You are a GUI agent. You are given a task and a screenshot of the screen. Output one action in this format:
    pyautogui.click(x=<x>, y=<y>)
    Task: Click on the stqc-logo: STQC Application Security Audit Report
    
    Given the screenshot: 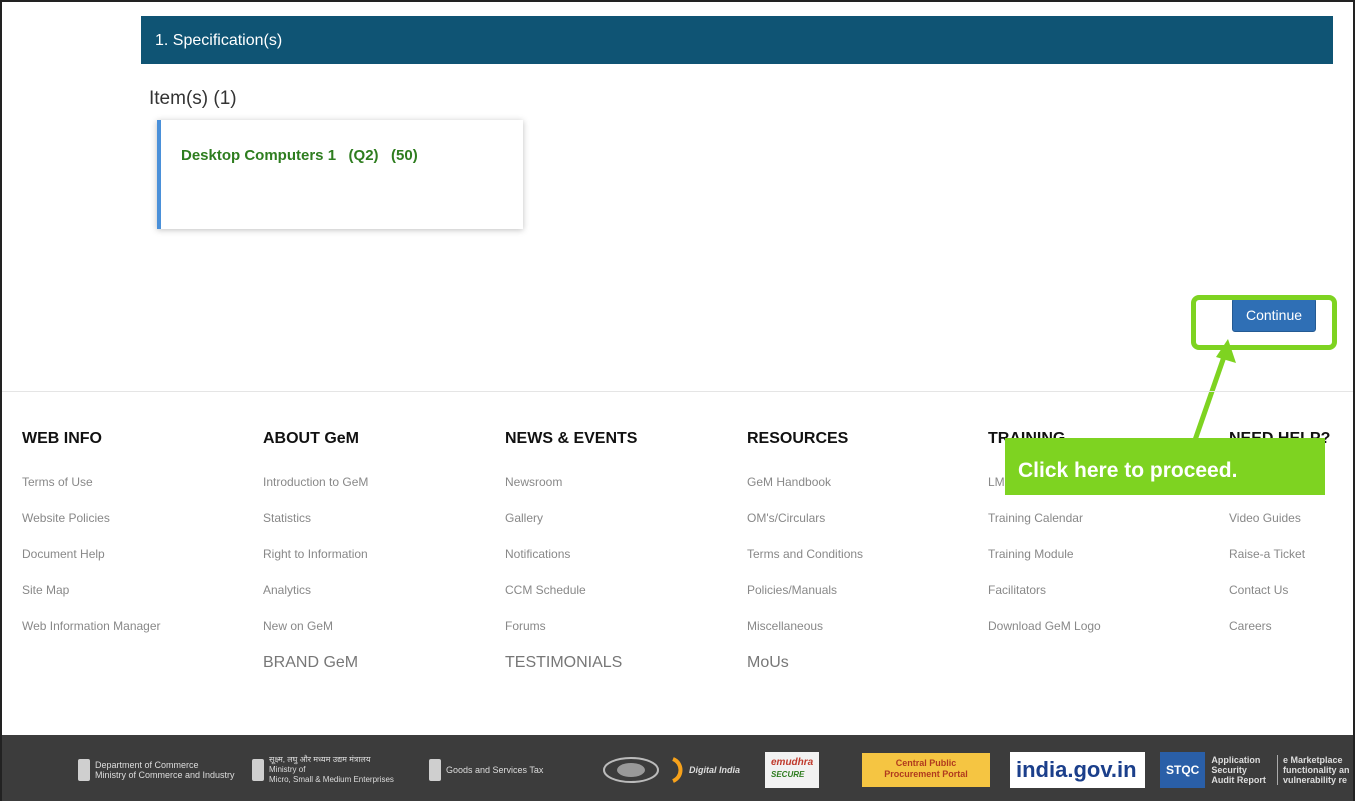 What is the action you would take?
    pyautogui.click(x=1213, y=770)
    